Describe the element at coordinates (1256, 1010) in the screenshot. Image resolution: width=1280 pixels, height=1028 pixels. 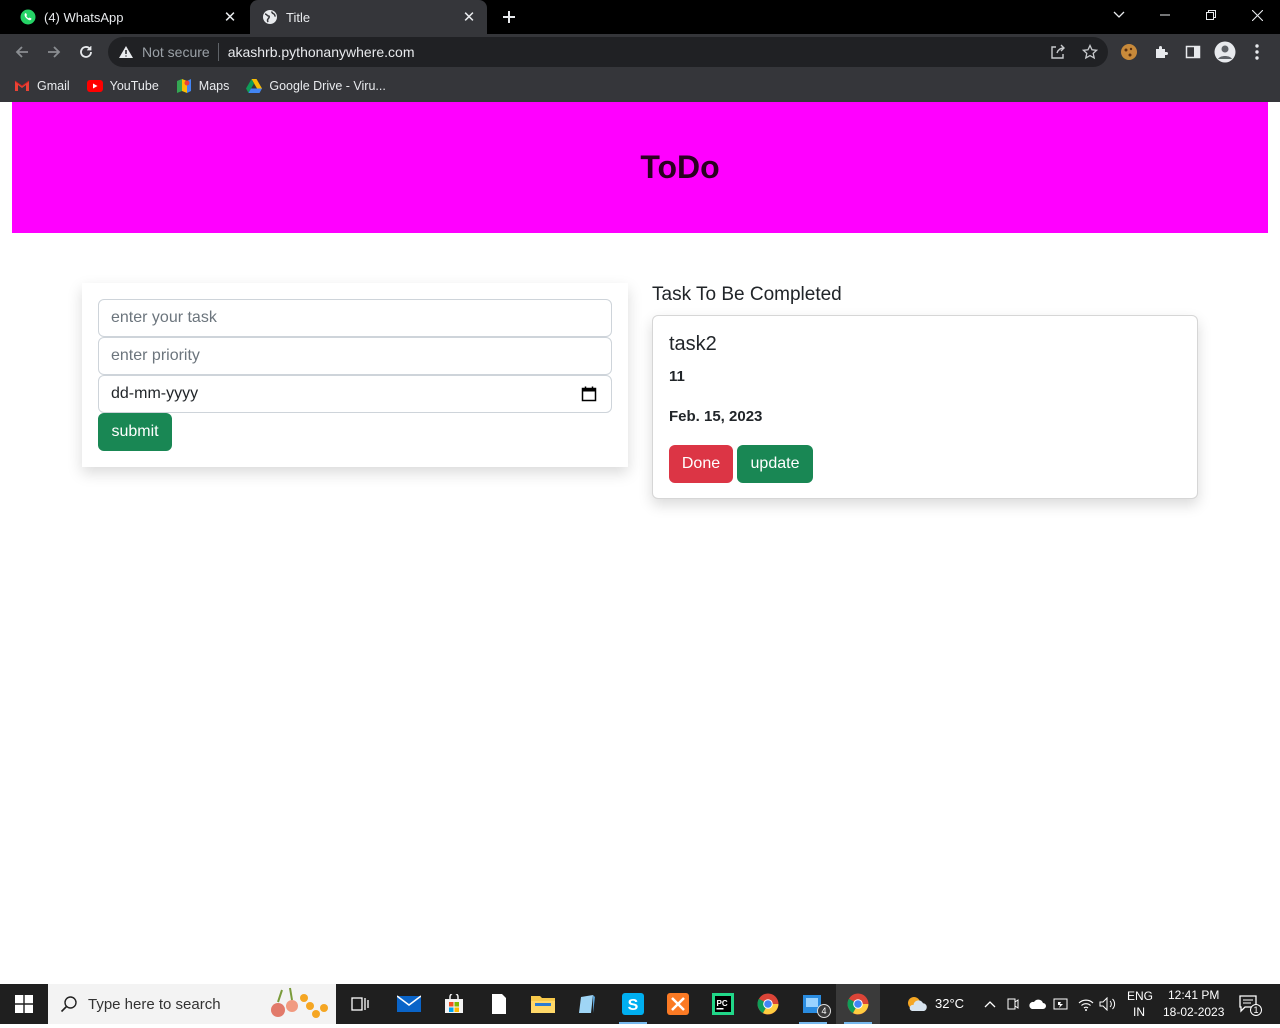
I see `notification-count: 1` at that location.